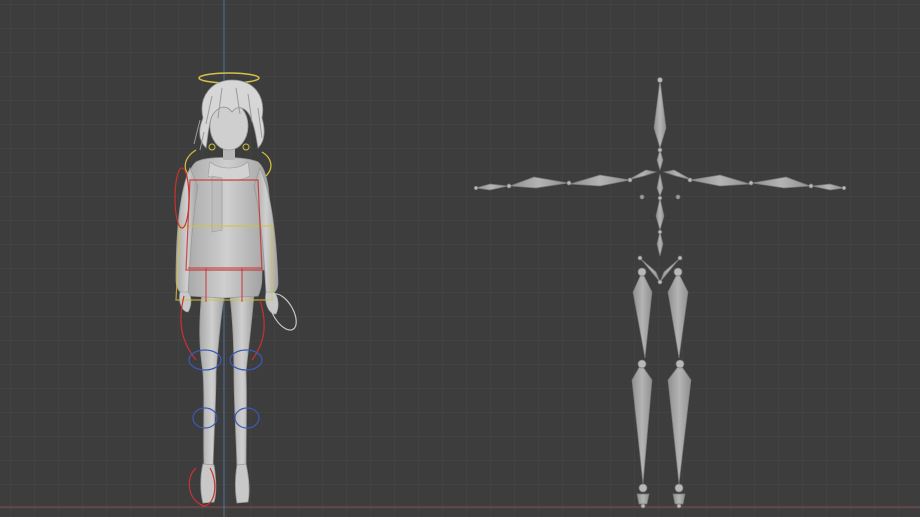 Image resolution: width=920 pixels, height=517 pixels. I want to click on right-shoulder-joint, so click(690, 180).